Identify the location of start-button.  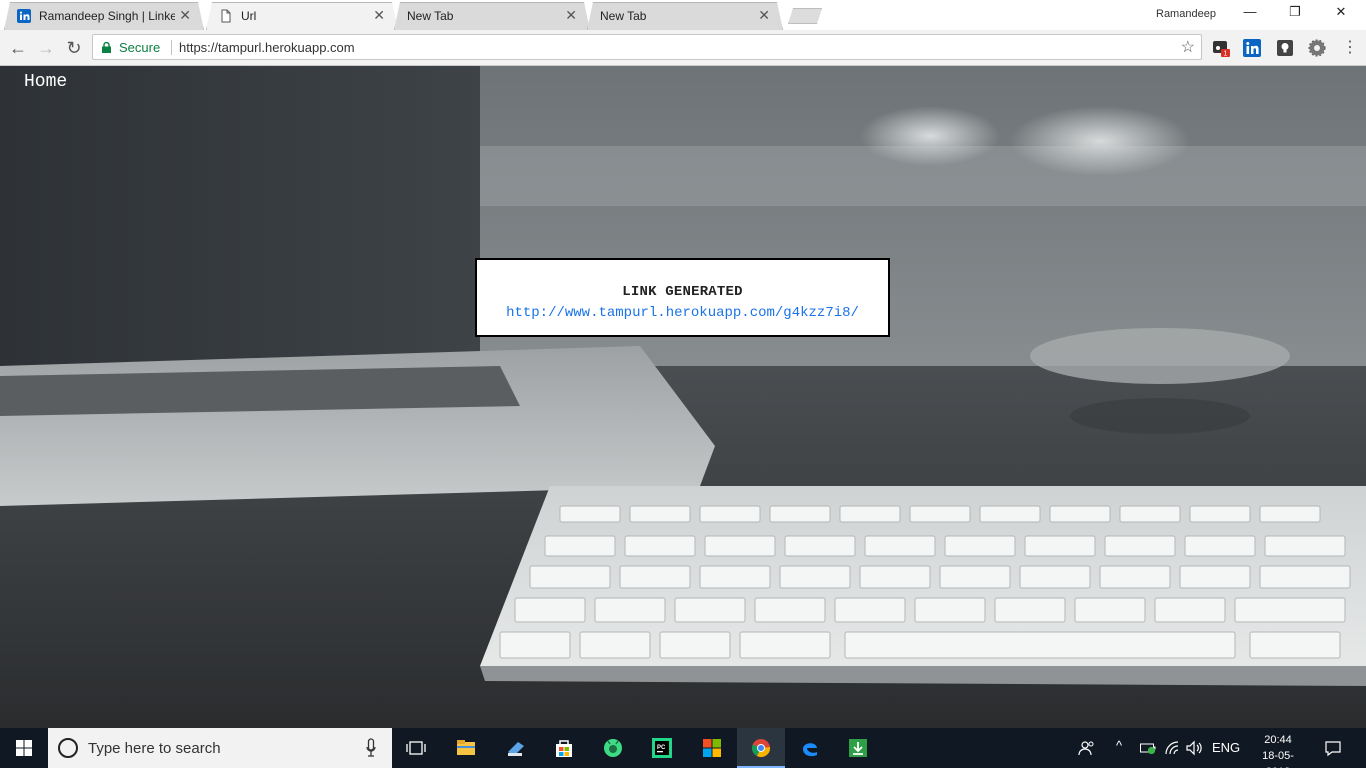
(24, 748).